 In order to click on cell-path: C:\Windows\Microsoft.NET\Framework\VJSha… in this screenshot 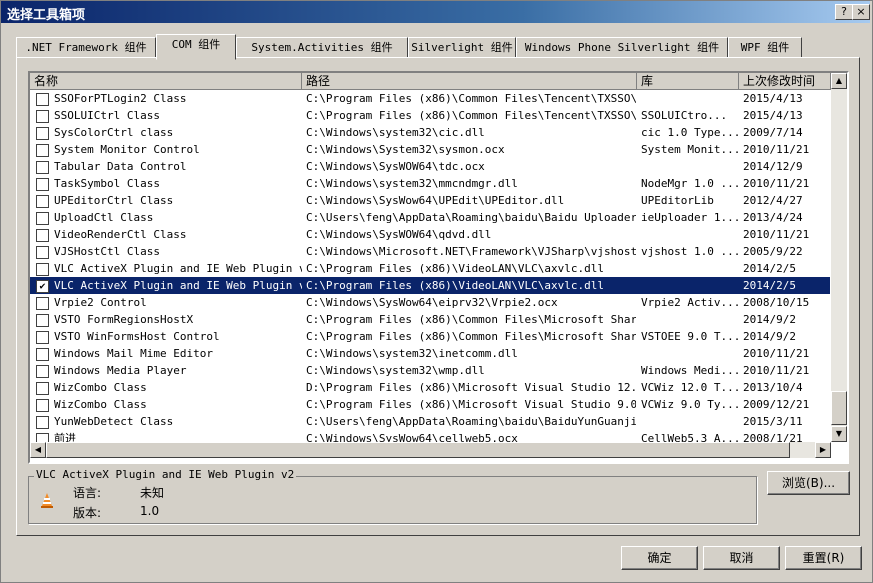, I will do `click(471, 251)`.